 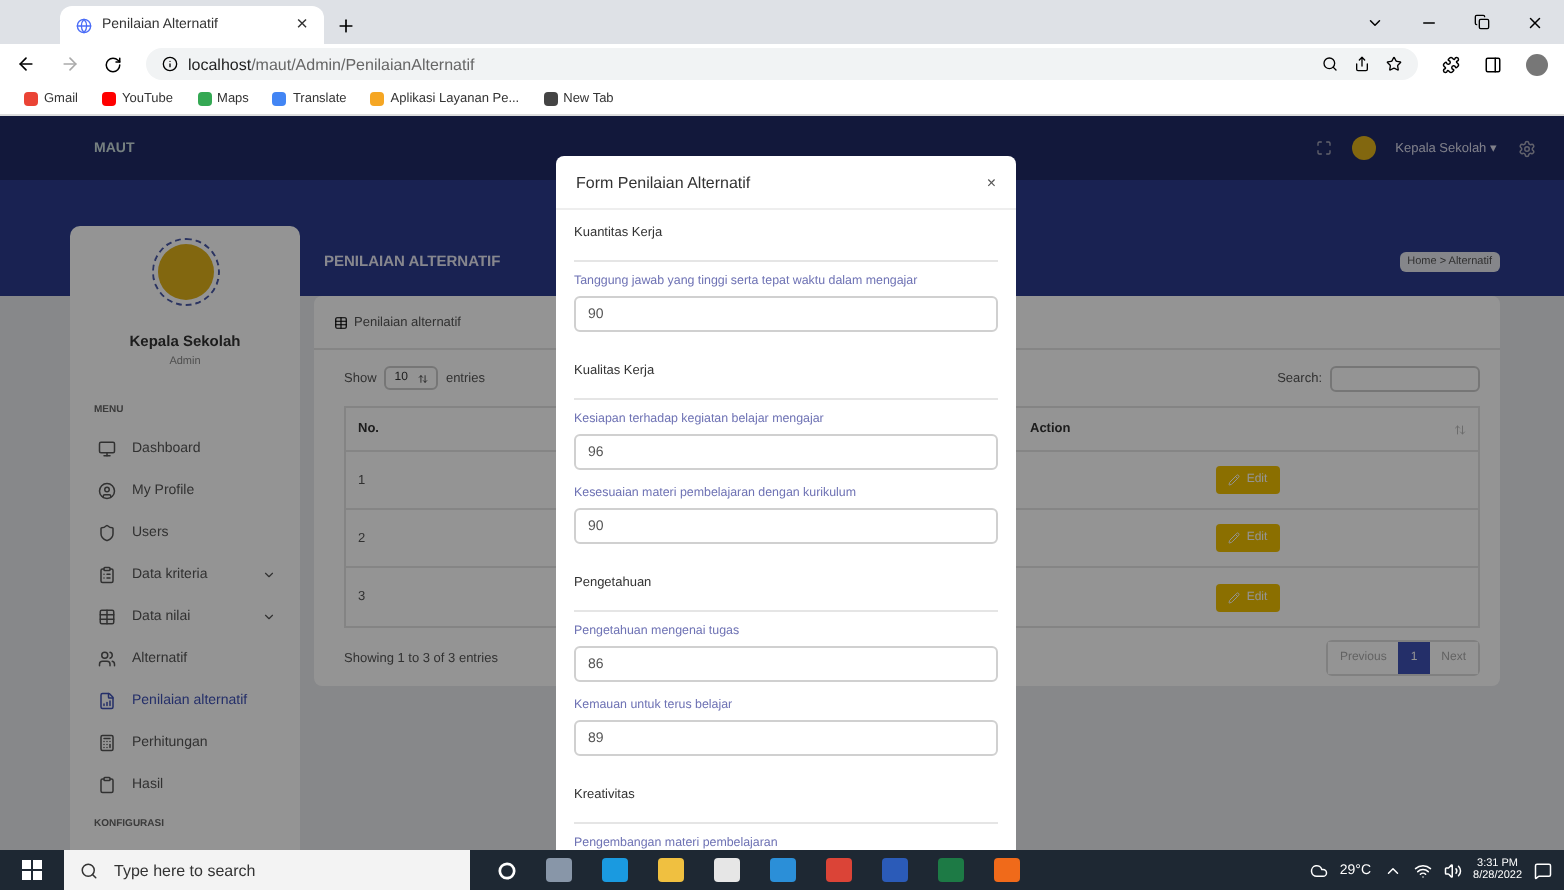 What do you see at coordinates (991, 182) in the screenshot?
I see `close-button: ×` at bounding box center [991, 182].